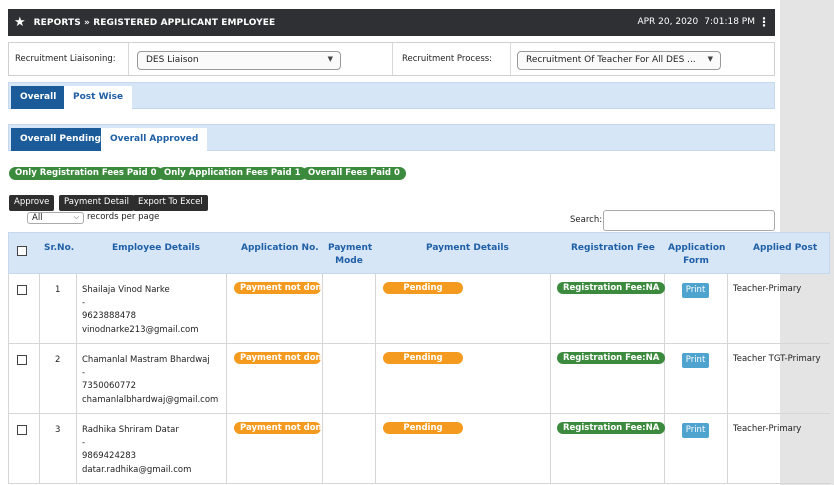 Image resolution: width=834 pixels, height=485 pixels. I want to click on search-input, so click(689, 220).